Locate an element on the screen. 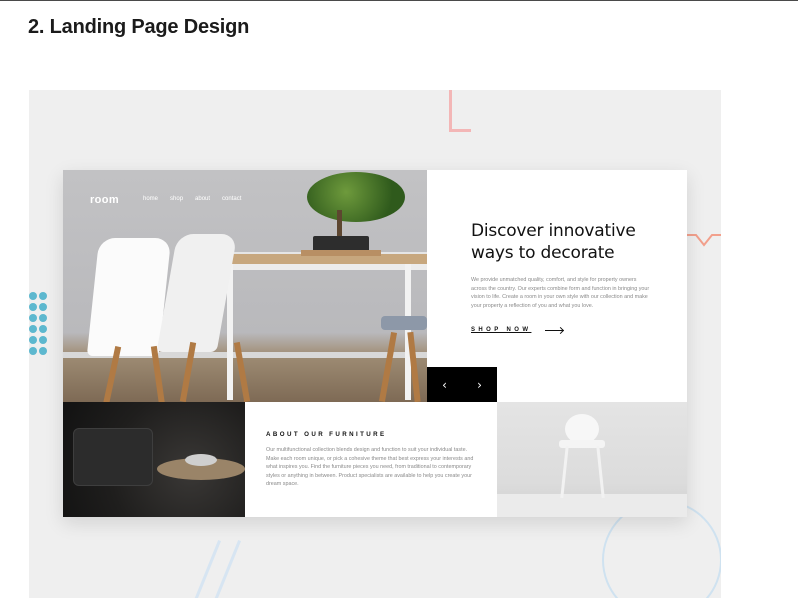 Image resolution: width=798 pixels, height=605 pixels. nav-link-about: about is located at coordinates (202, 199).